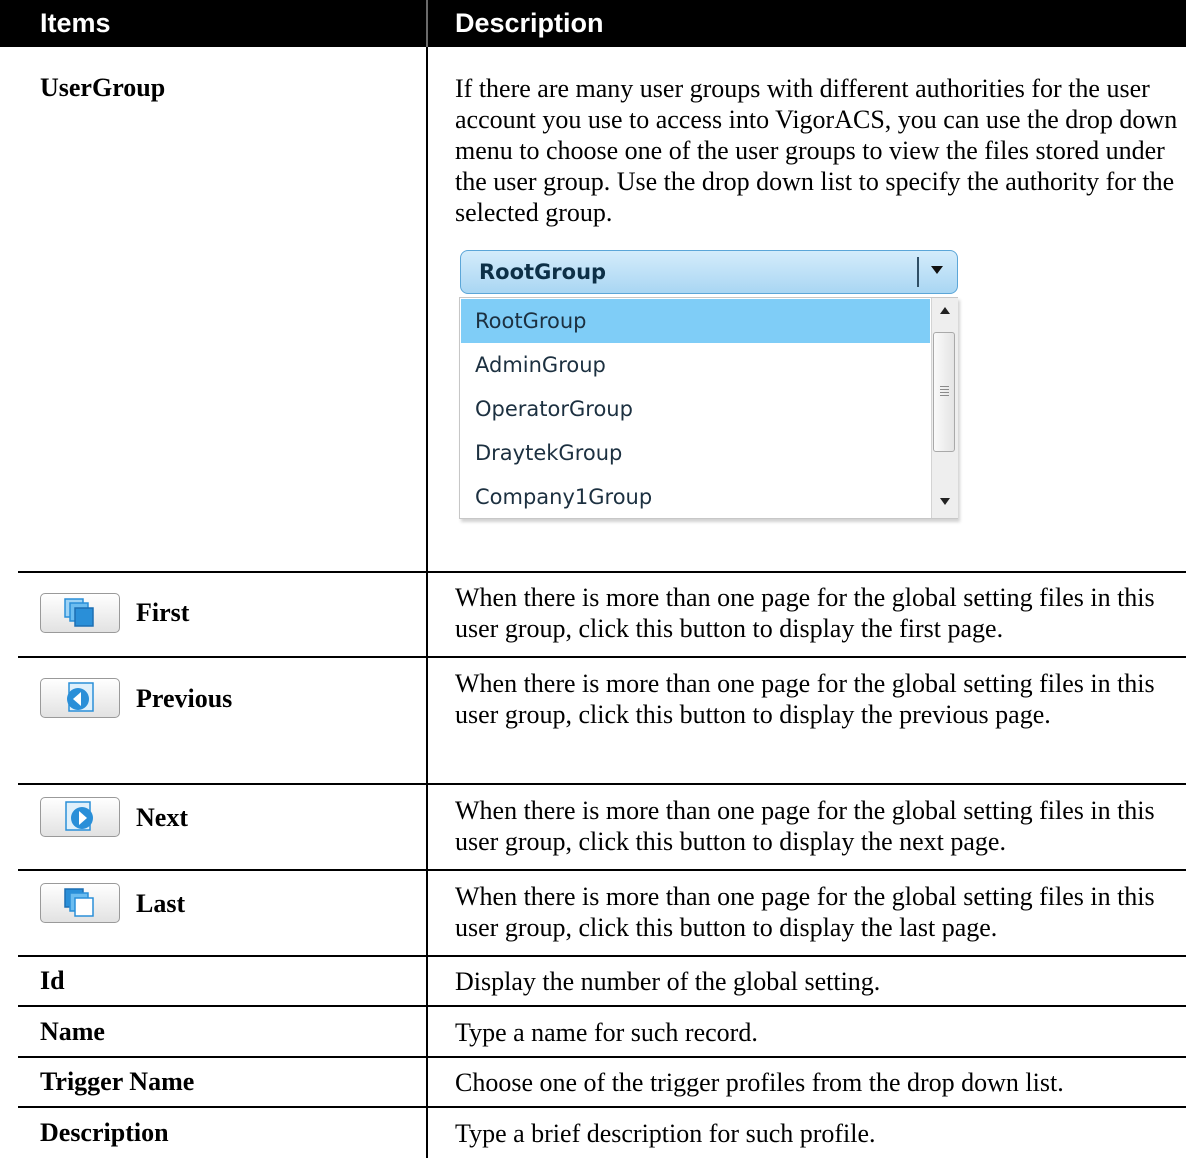 Image resolution: width=1186 pixels, height=1158 pixels. Describe the element at coordinates (163, 612) in the screenshot. I see `item-first: First` at that location.